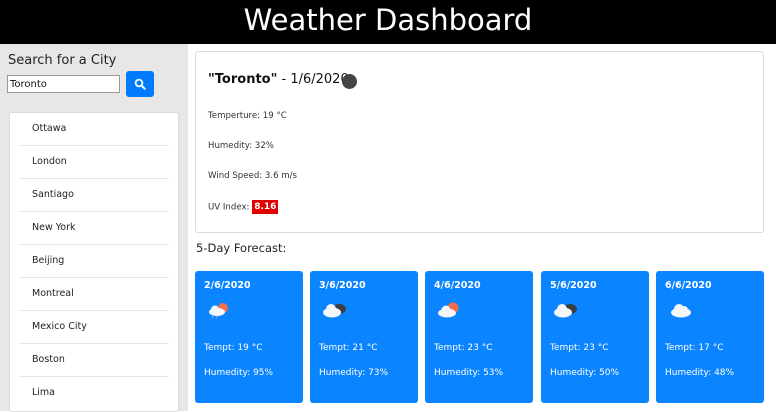 This screenshot has height=412, width=776. I want to click on forecast-date: 4/6/2020, so click(457, 285).